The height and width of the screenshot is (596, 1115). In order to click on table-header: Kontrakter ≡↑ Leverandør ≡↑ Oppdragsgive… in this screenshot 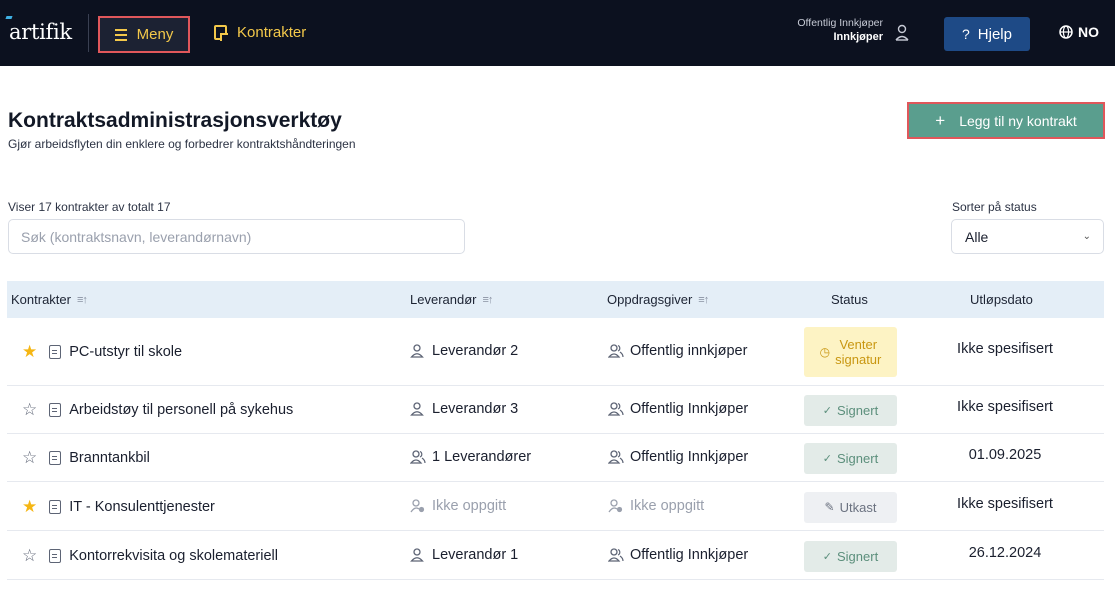, I will do `click(555, 299)`.